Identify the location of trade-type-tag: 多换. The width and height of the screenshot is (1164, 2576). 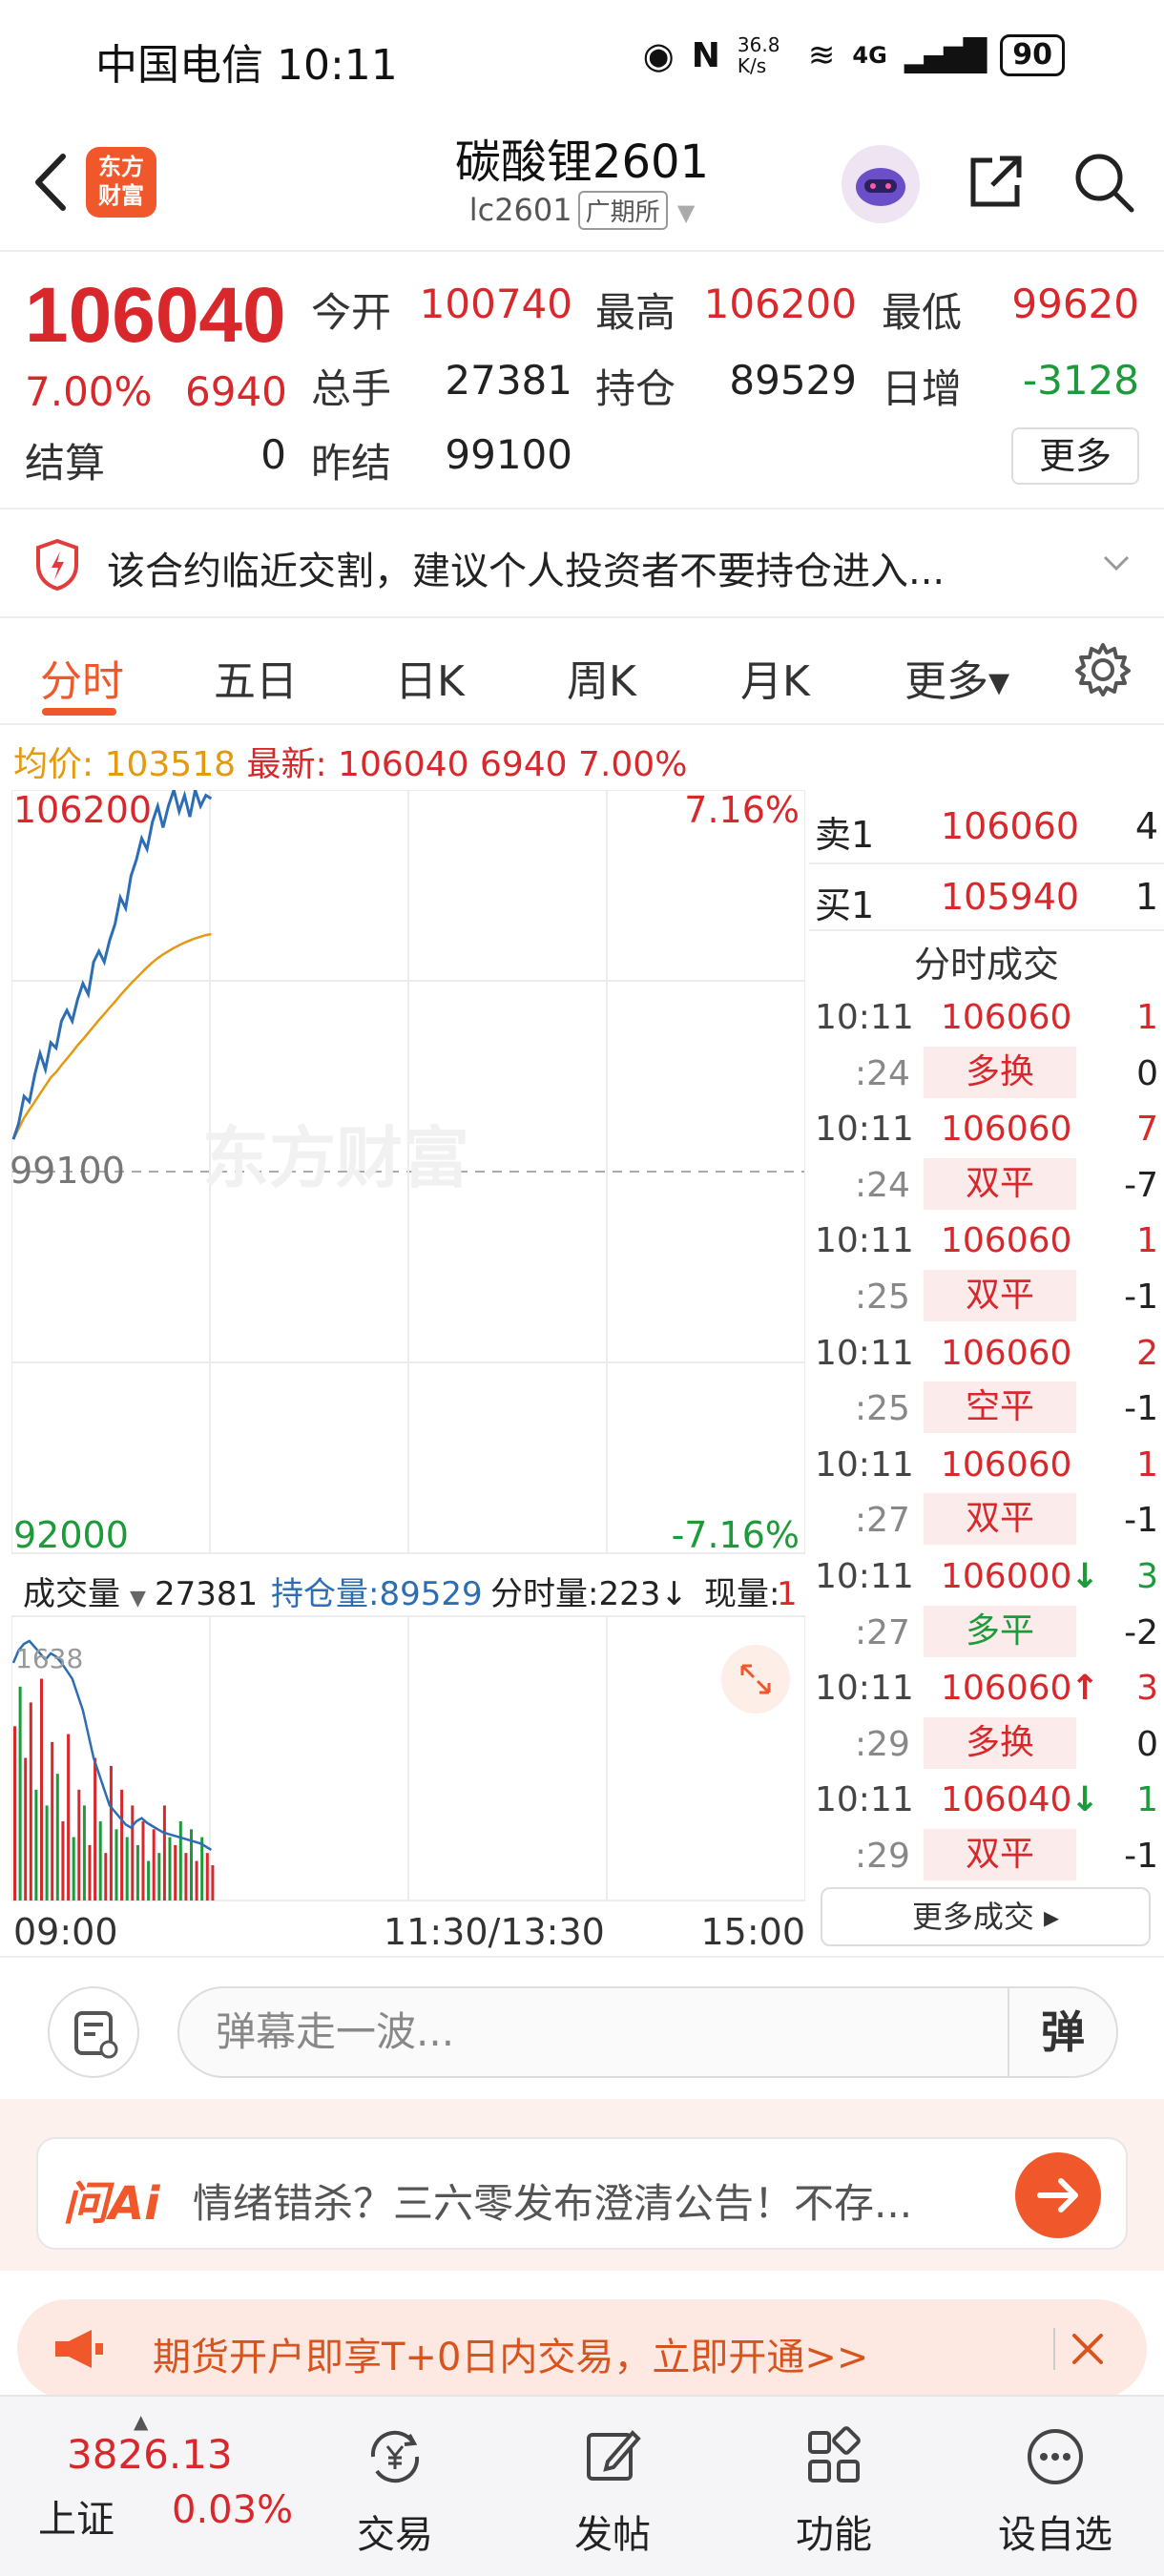
(1000, 1742).